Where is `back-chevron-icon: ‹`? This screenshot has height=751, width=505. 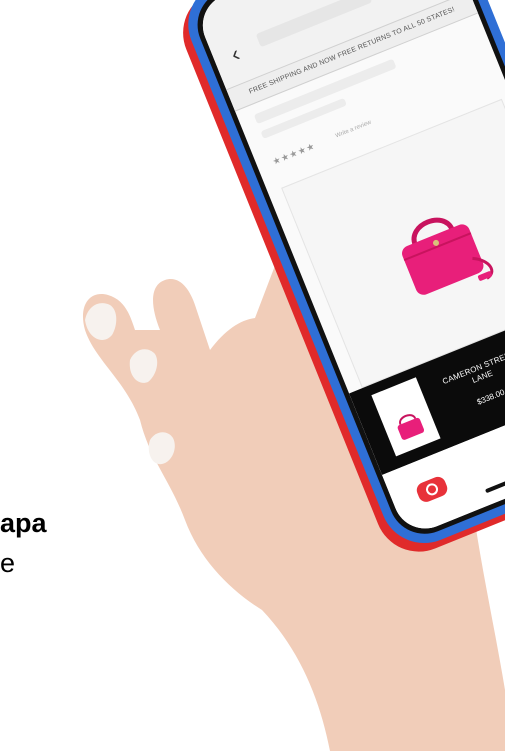 back-chevron-icon: ‹ is located at coordinates (235, 54).